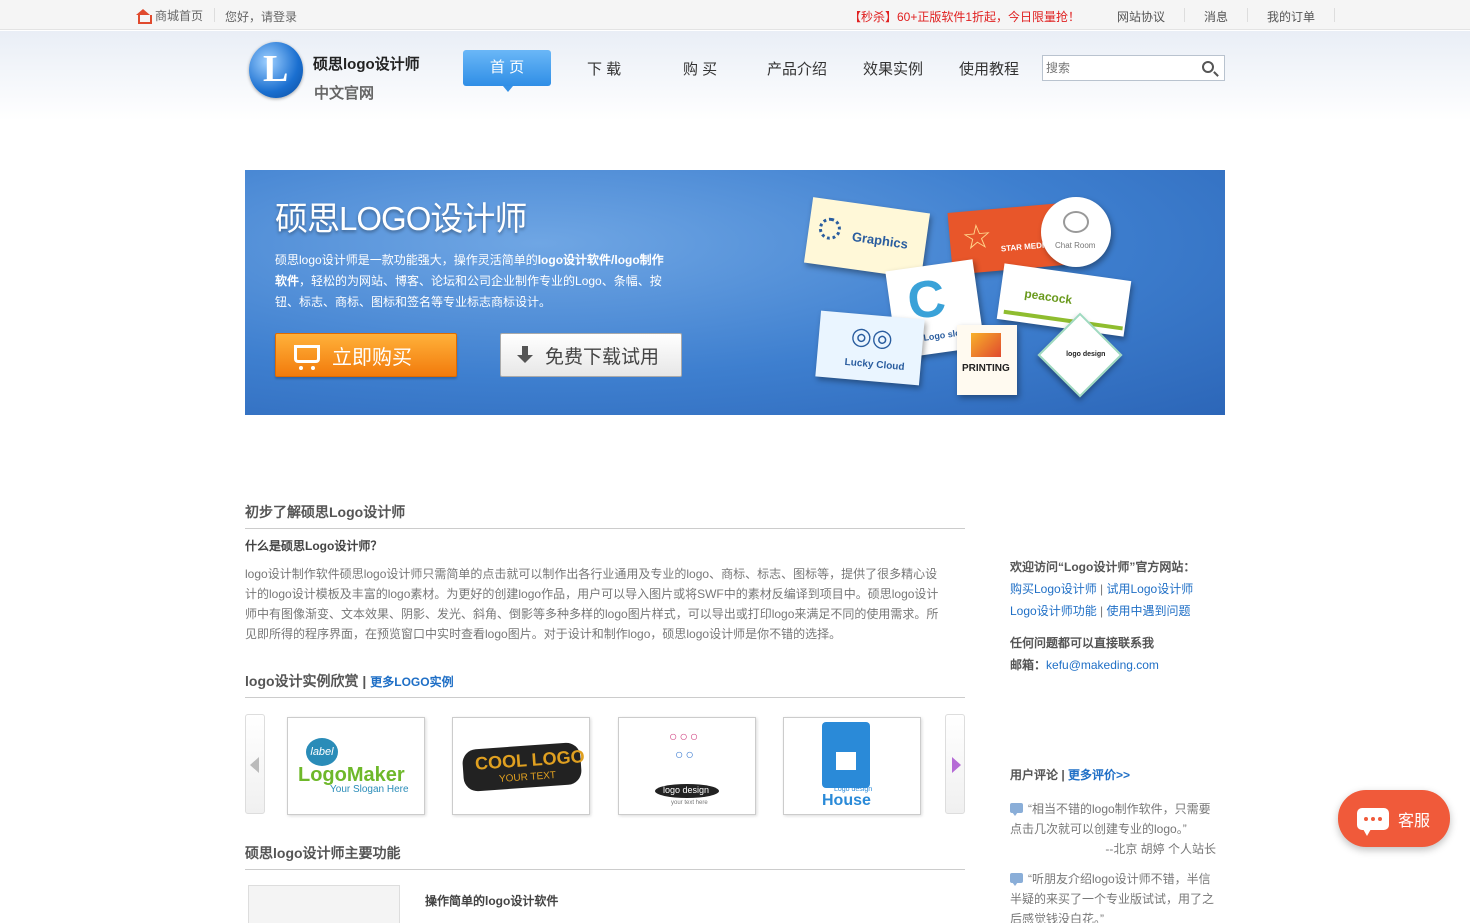  What do you see at coordinates (852, 766) in the screenshot?
I see `logo-example-thumb: Logo design House` at bounding box center [852, 766].